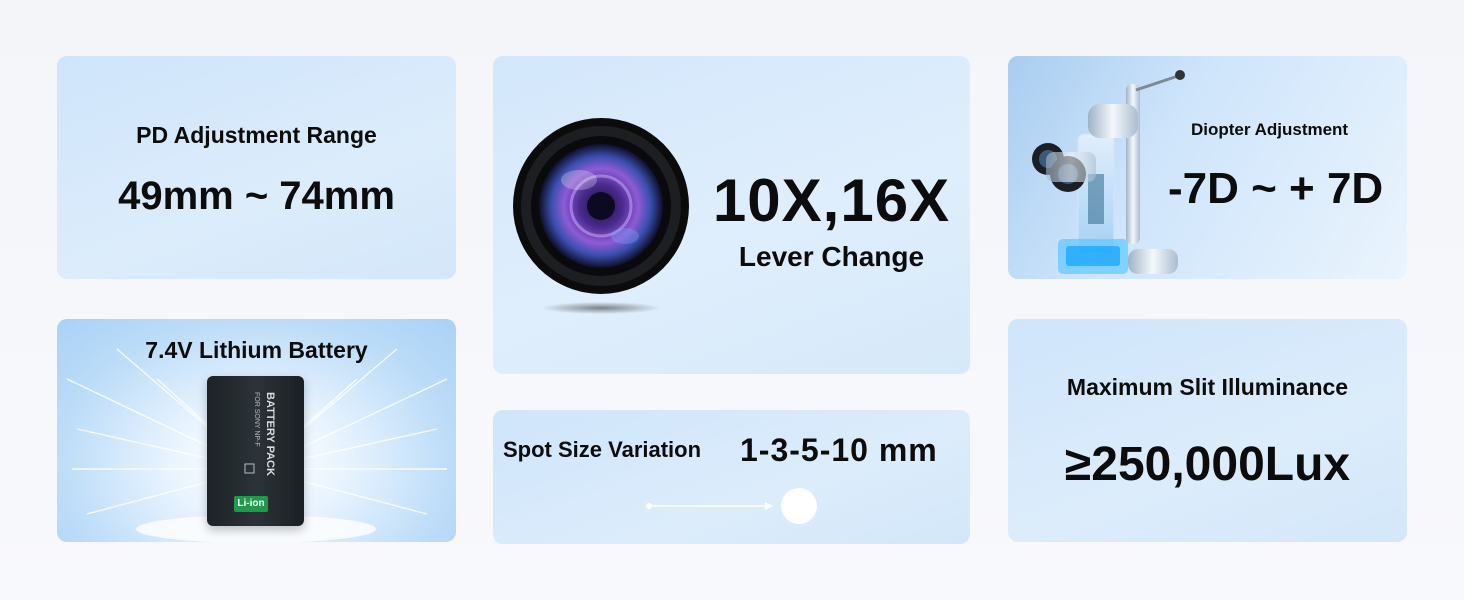  I want to click on spot-size-value: 1-3-5-10 mm, so click(839, 450).